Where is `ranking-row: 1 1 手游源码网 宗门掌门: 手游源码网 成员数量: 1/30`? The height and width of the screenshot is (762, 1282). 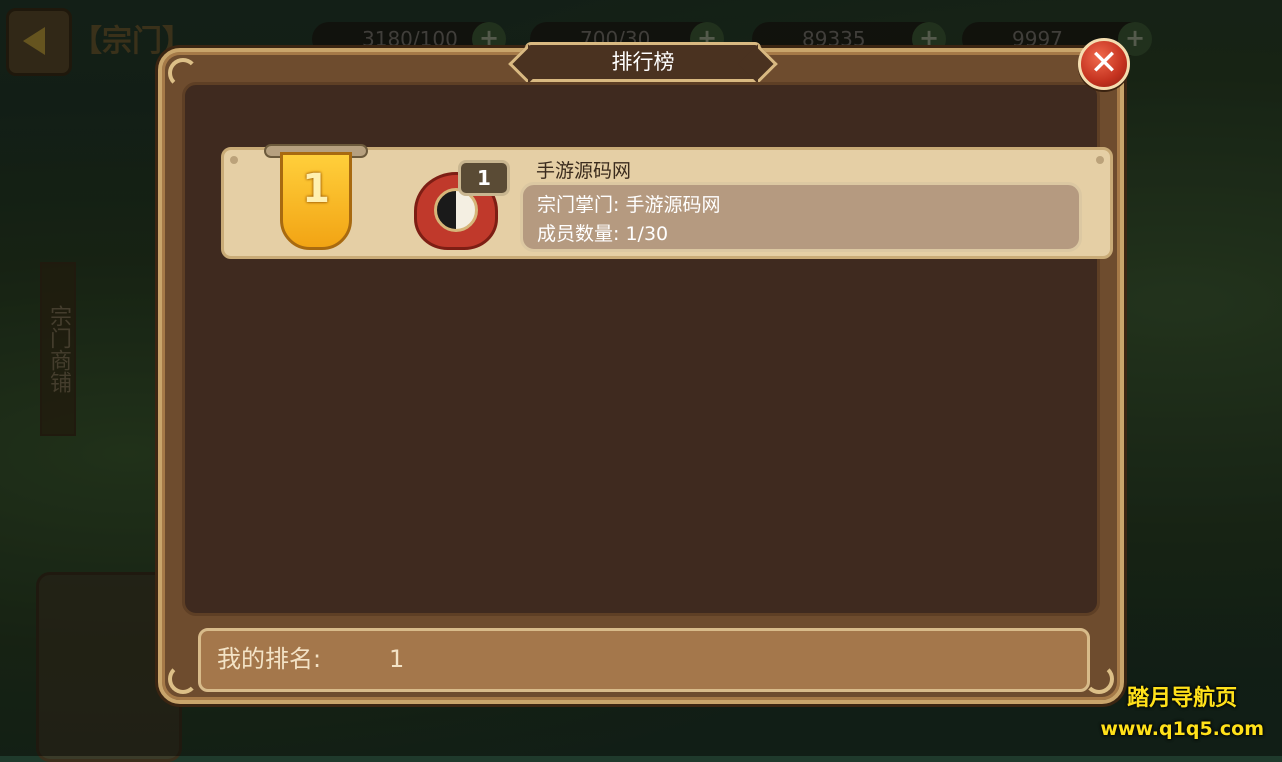
ranking-row: 1 1 手游源码网 宗门掌门: 手游源码网 成员数量: 1/30 is located at coordinates (667, 201).